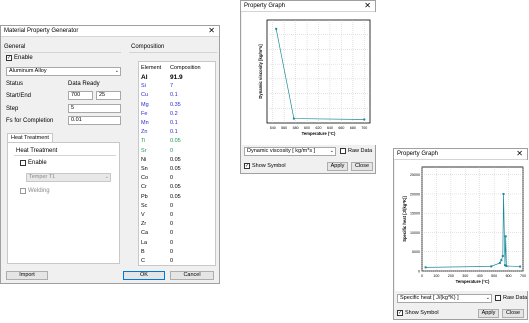 The image size is (529, 323). I want to click on composition-element: Co, so click(145, 178).